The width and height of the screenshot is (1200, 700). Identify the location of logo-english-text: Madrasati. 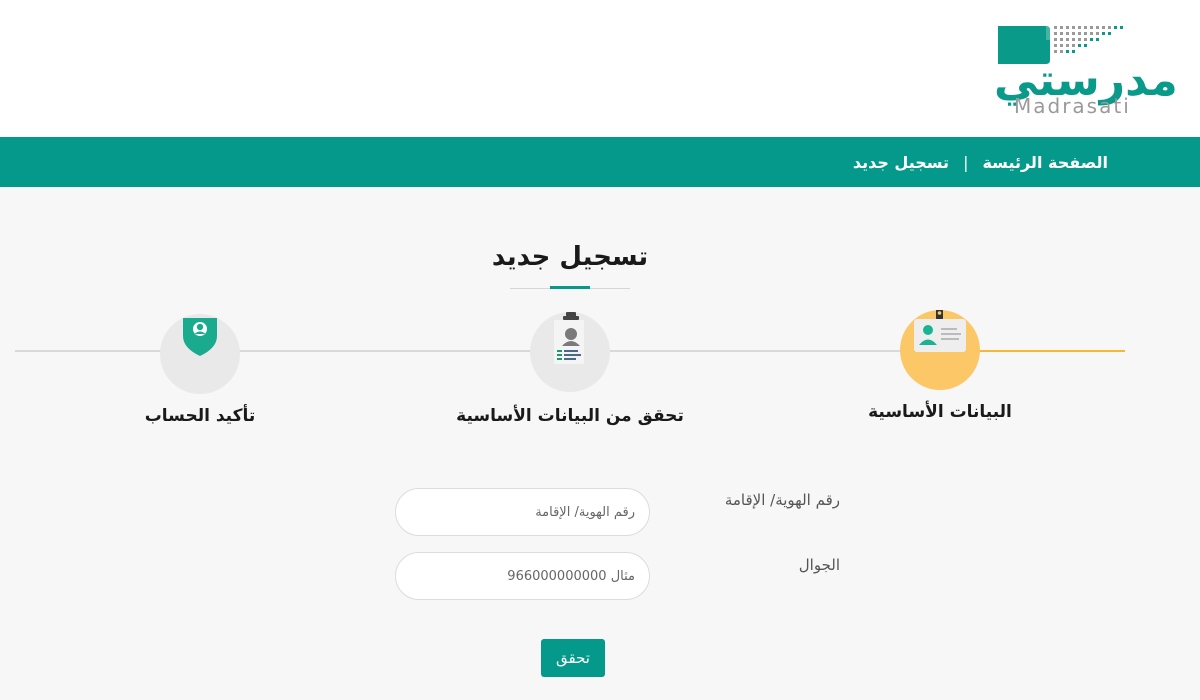
(1072, 106).